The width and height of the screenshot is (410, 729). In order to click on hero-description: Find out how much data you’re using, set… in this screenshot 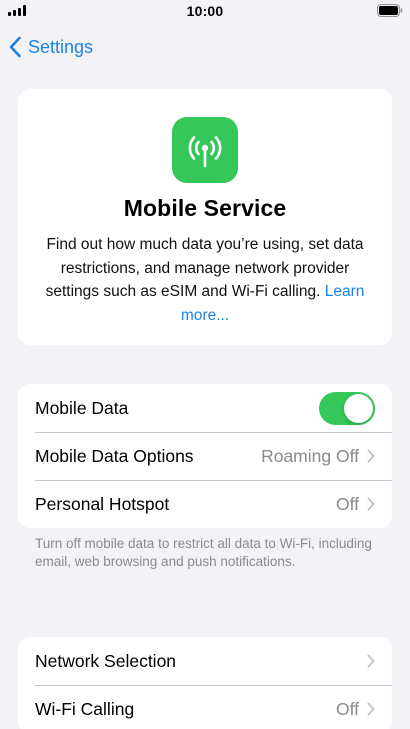, I will do `click(205, 280)`.